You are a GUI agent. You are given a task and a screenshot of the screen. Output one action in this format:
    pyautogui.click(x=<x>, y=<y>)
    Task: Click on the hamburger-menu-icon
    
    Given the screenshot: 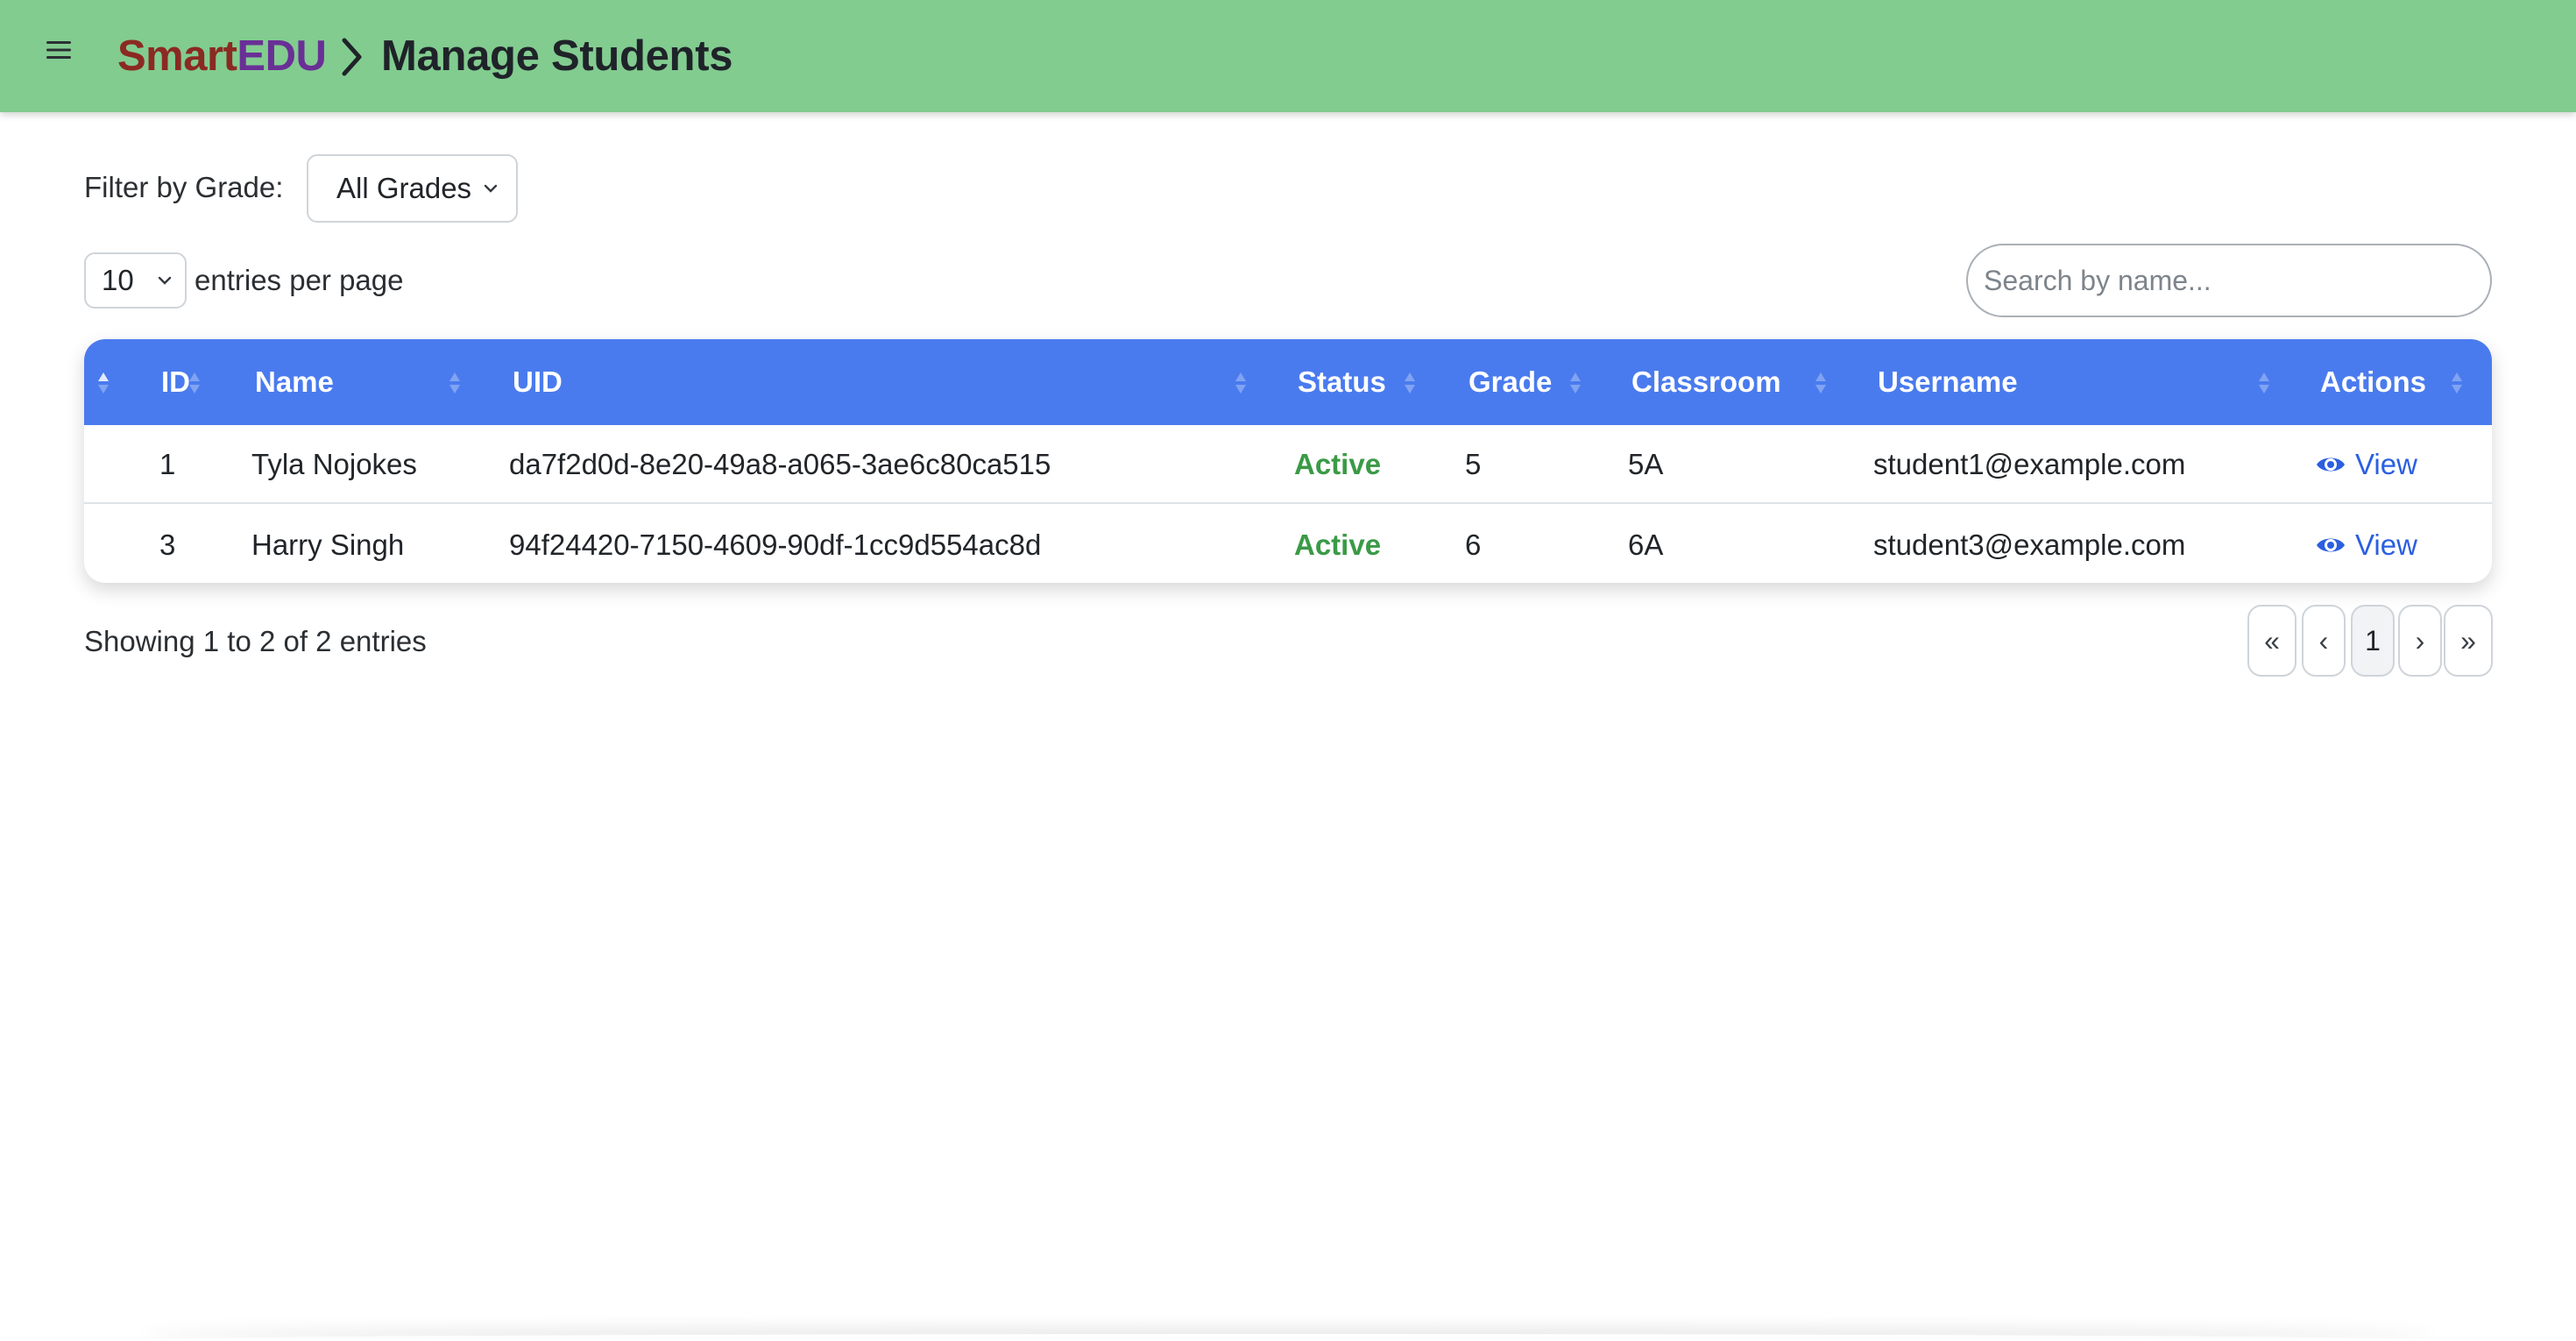 What is the action you would take?
    pyautogui.click(x=58, y=50)
    